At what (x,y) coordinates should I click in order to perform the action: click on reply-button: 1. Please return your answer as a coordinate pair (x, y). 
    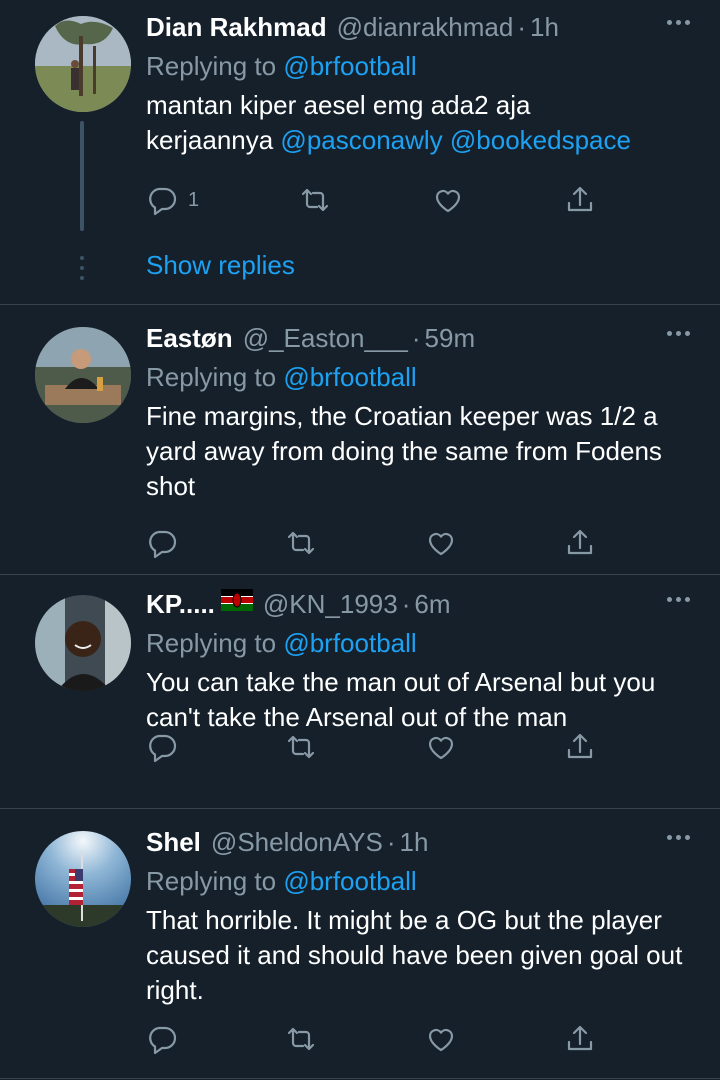
    Looking at the image, I should click on (172, 200).